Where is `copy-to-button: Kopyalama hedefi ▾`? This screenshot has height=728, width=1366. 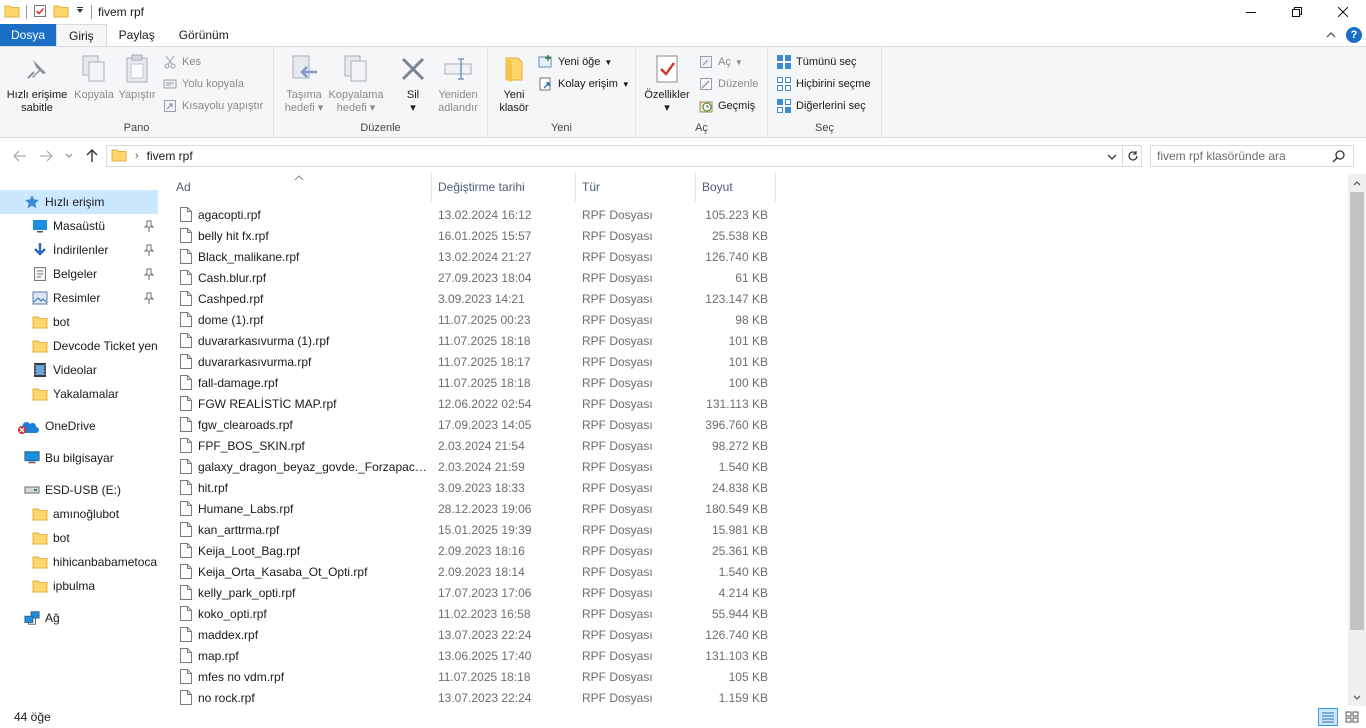
copy-to-button: Kopyalama hedefi ▾ is located at coordinates (356, 84).